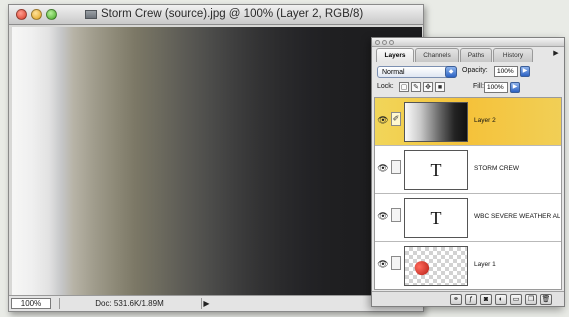  Describe the element at coordinates (515, 87) in the screenshot. I see `fill-slider-arrow-icon: ▶` at that location.